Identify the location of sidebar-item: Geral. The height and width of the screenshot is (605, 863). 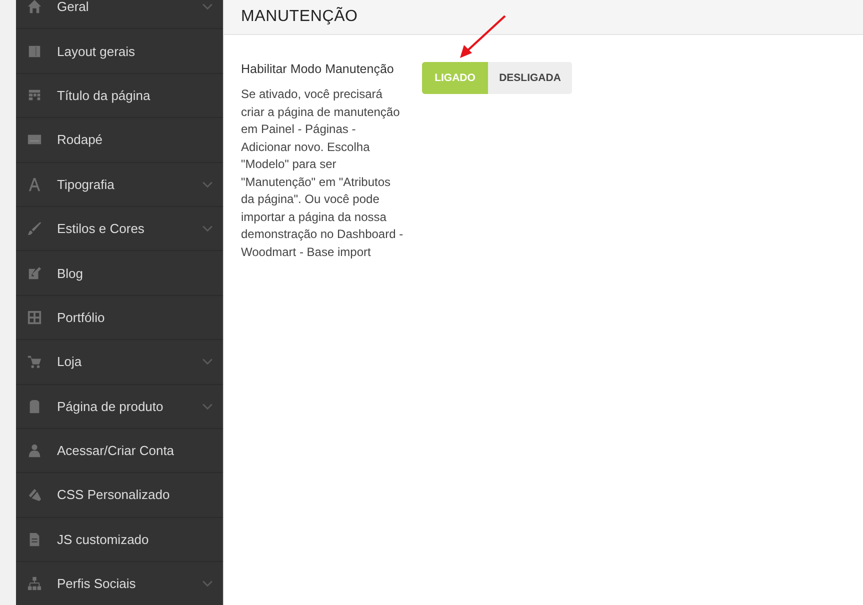
(119, 15).